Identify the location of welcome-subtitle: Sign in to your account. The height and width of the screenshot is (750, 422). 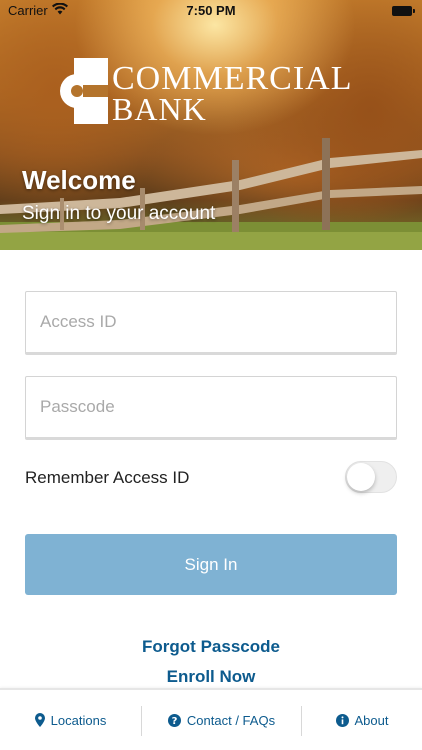
(119, 213).